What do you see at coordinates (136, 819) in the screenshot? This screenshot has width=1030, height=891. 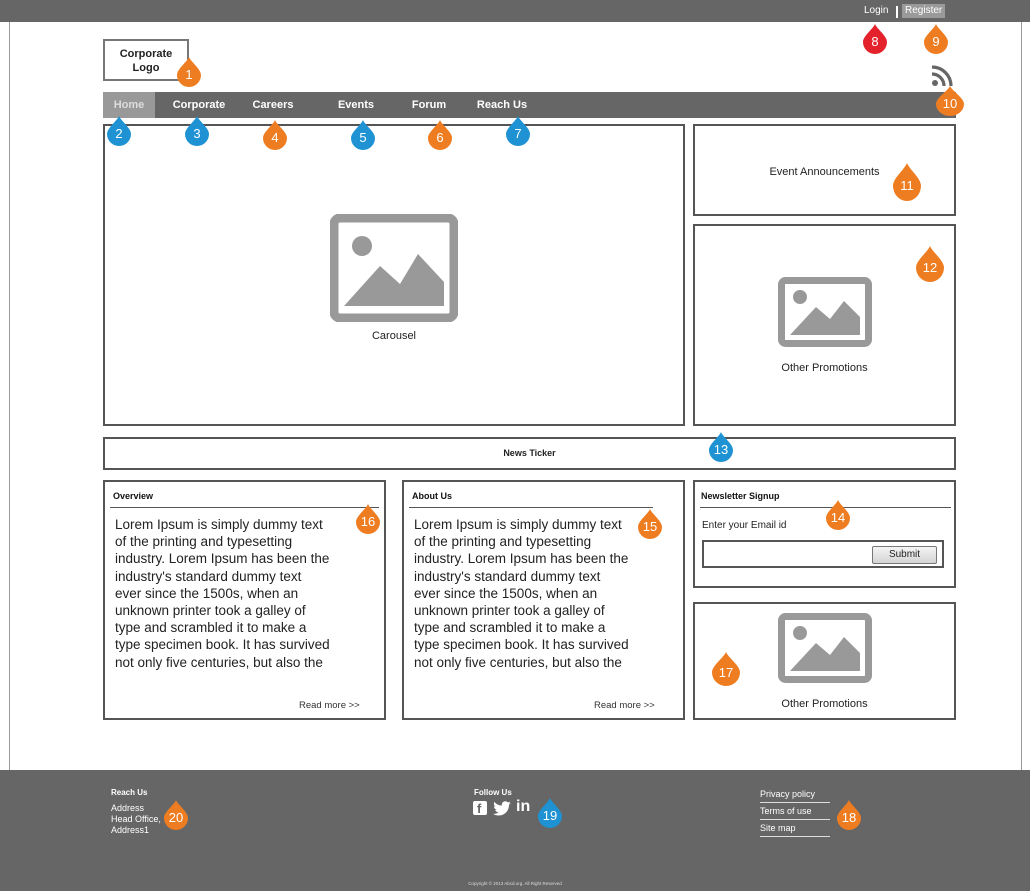 I see `footer-address-2: Head Office,` at bounding box center [136, 819].